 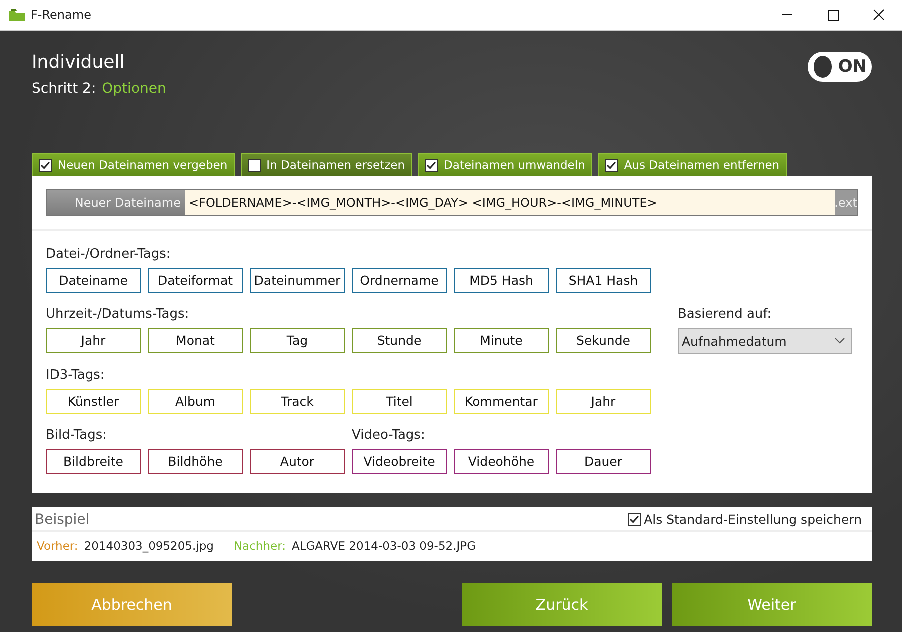 I want to click on group-label: Datei-/Ordner-Tags:, so click(x=109, y=255).